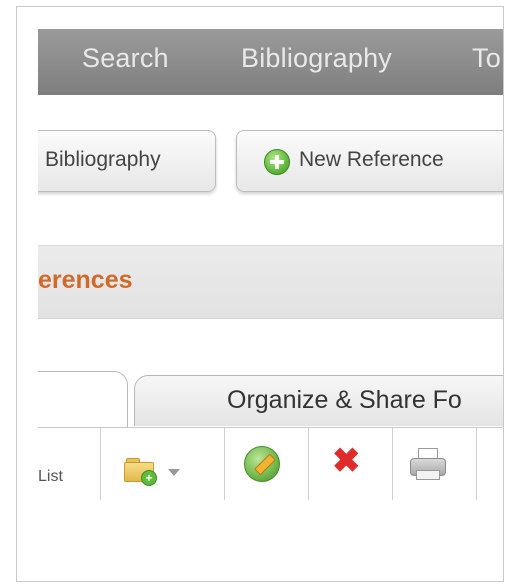  I want to click on top-nav: Search Bibliography To, so click(270, 62).